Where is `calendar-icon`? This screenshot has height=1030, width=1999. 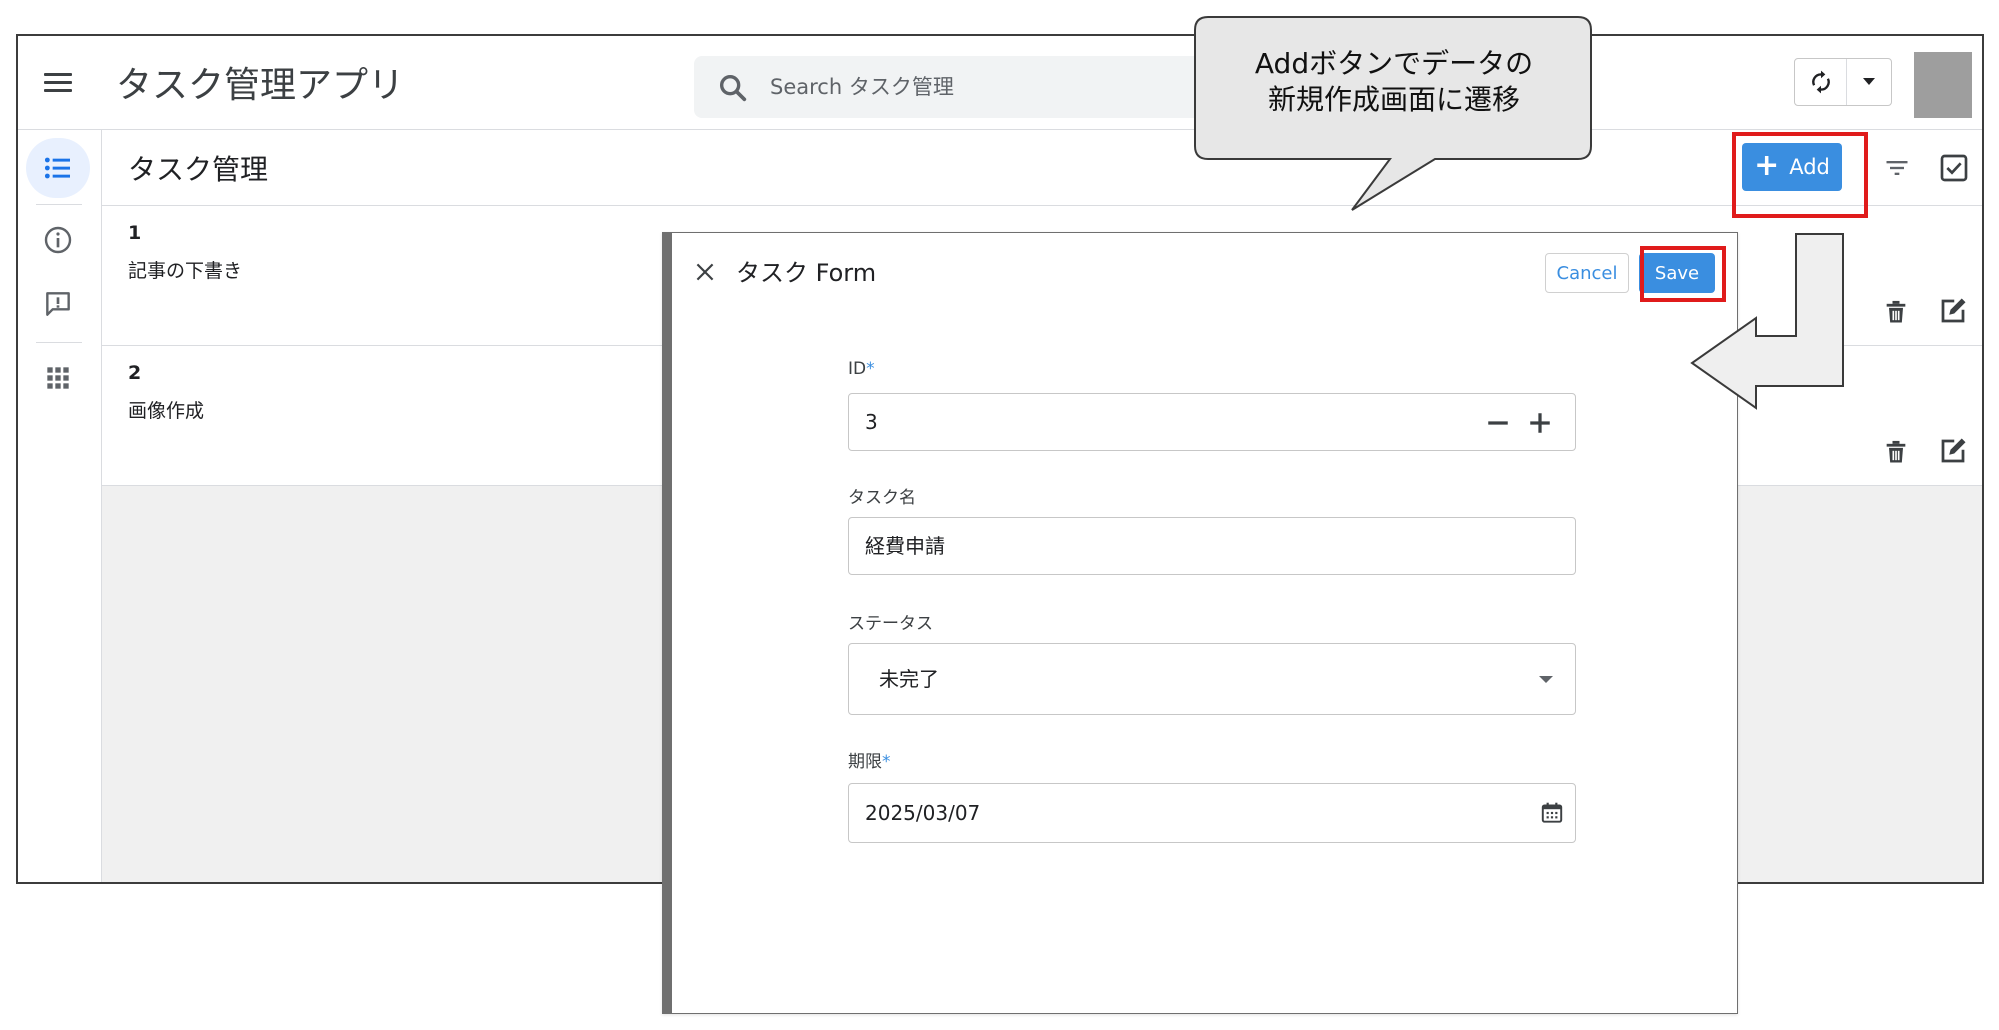 calendar-icon is located at coordinates (1552, 813).